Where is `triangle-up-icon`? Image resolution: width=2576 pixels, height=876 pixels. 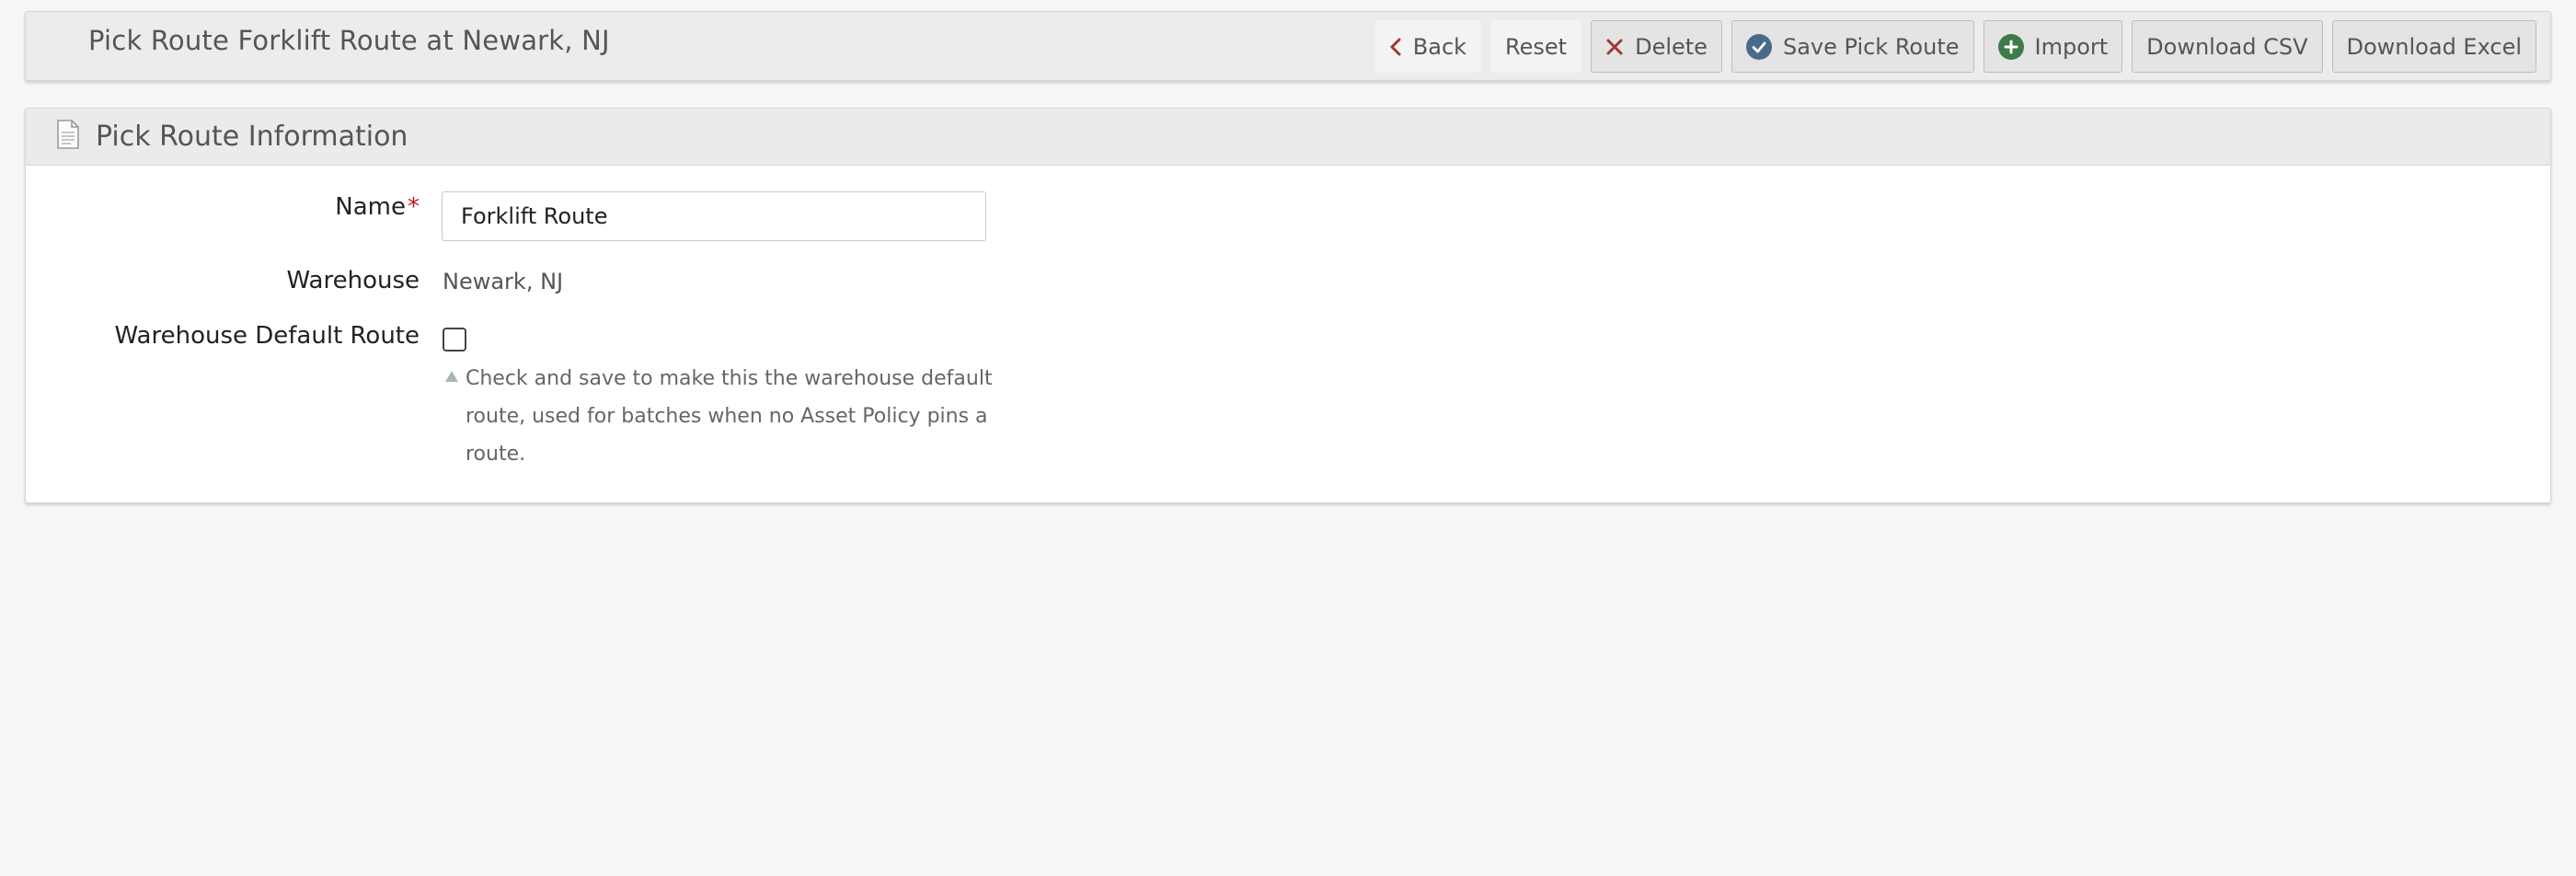 triangle-up-icon is located at coordinates (451, 376).